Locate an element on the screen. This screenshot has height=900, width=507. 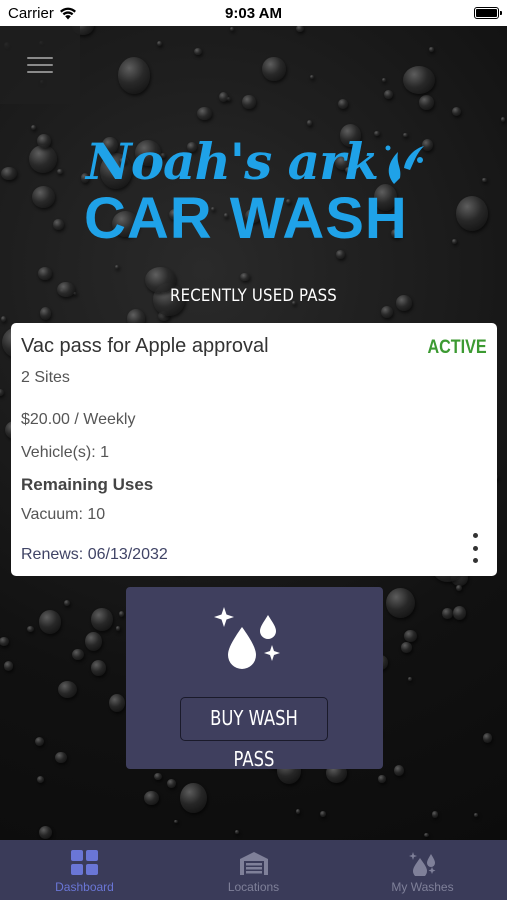
brand-logo: Noah's ark CAR WASH is located at coordinates (255, 192).